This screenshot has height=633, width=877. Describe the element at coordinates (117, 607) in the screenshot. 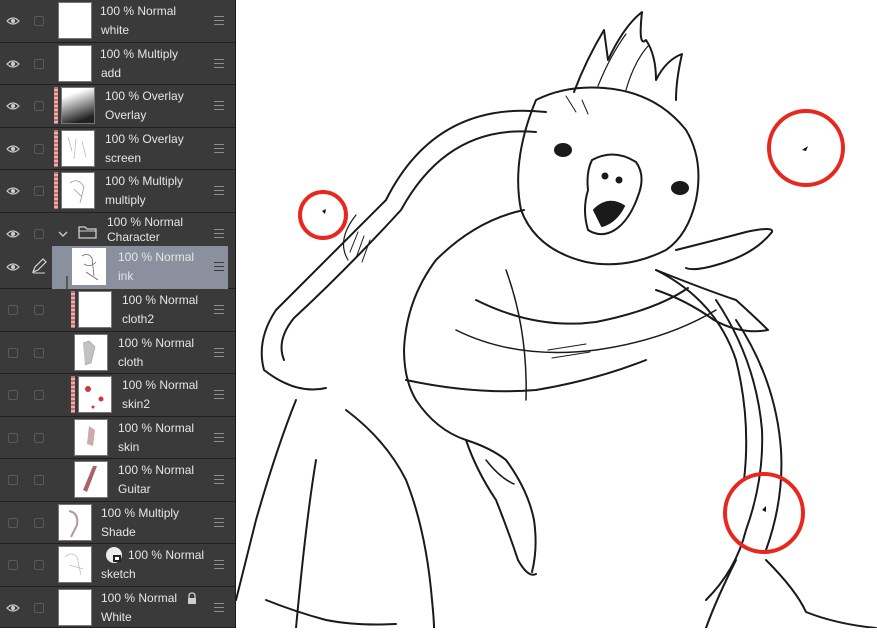

I see `layer-row-white-paper: 100 % Normal White` at that location.